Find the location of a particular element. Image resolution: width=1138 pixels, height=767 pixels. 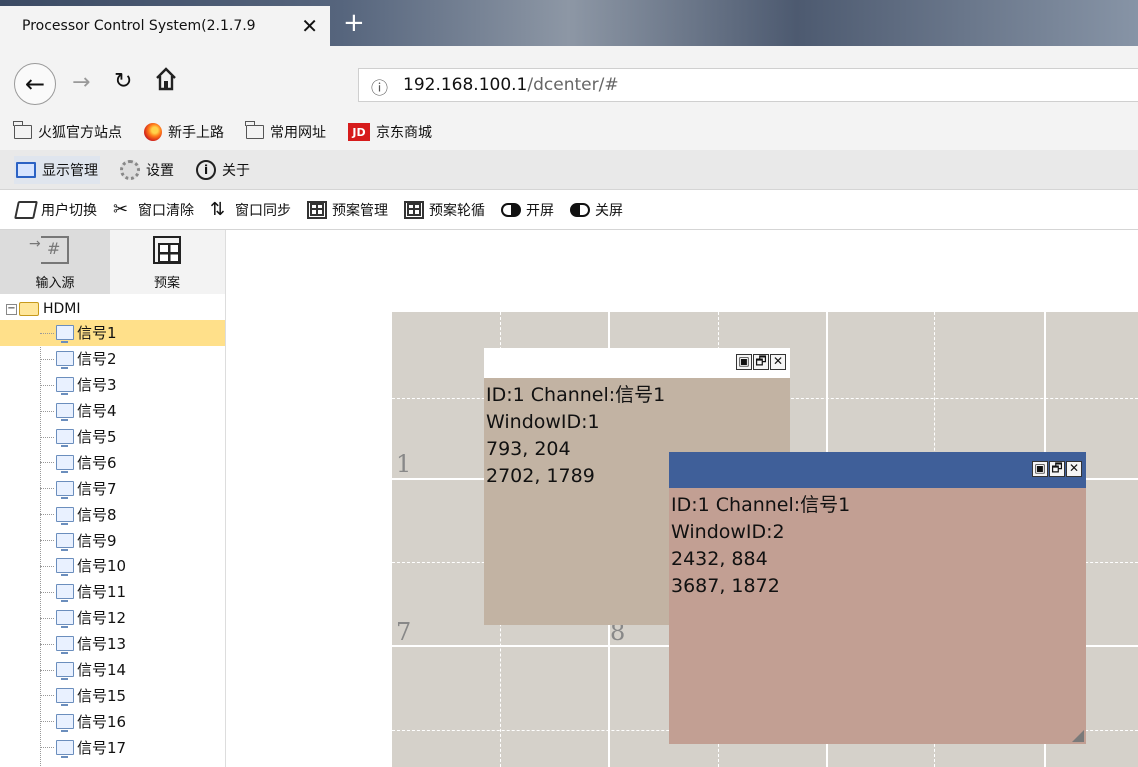

forward-button: → is located at coordinates (81, 82).